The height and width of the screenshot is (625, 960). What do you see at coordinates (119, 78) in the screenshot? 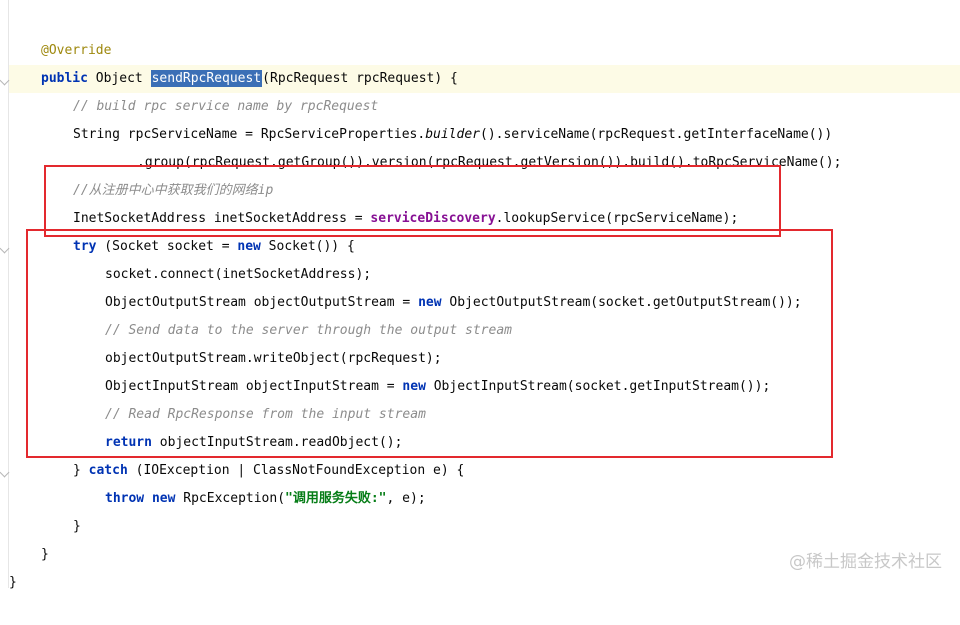
I see `return-type: Object` at bounding box center [119, 78].